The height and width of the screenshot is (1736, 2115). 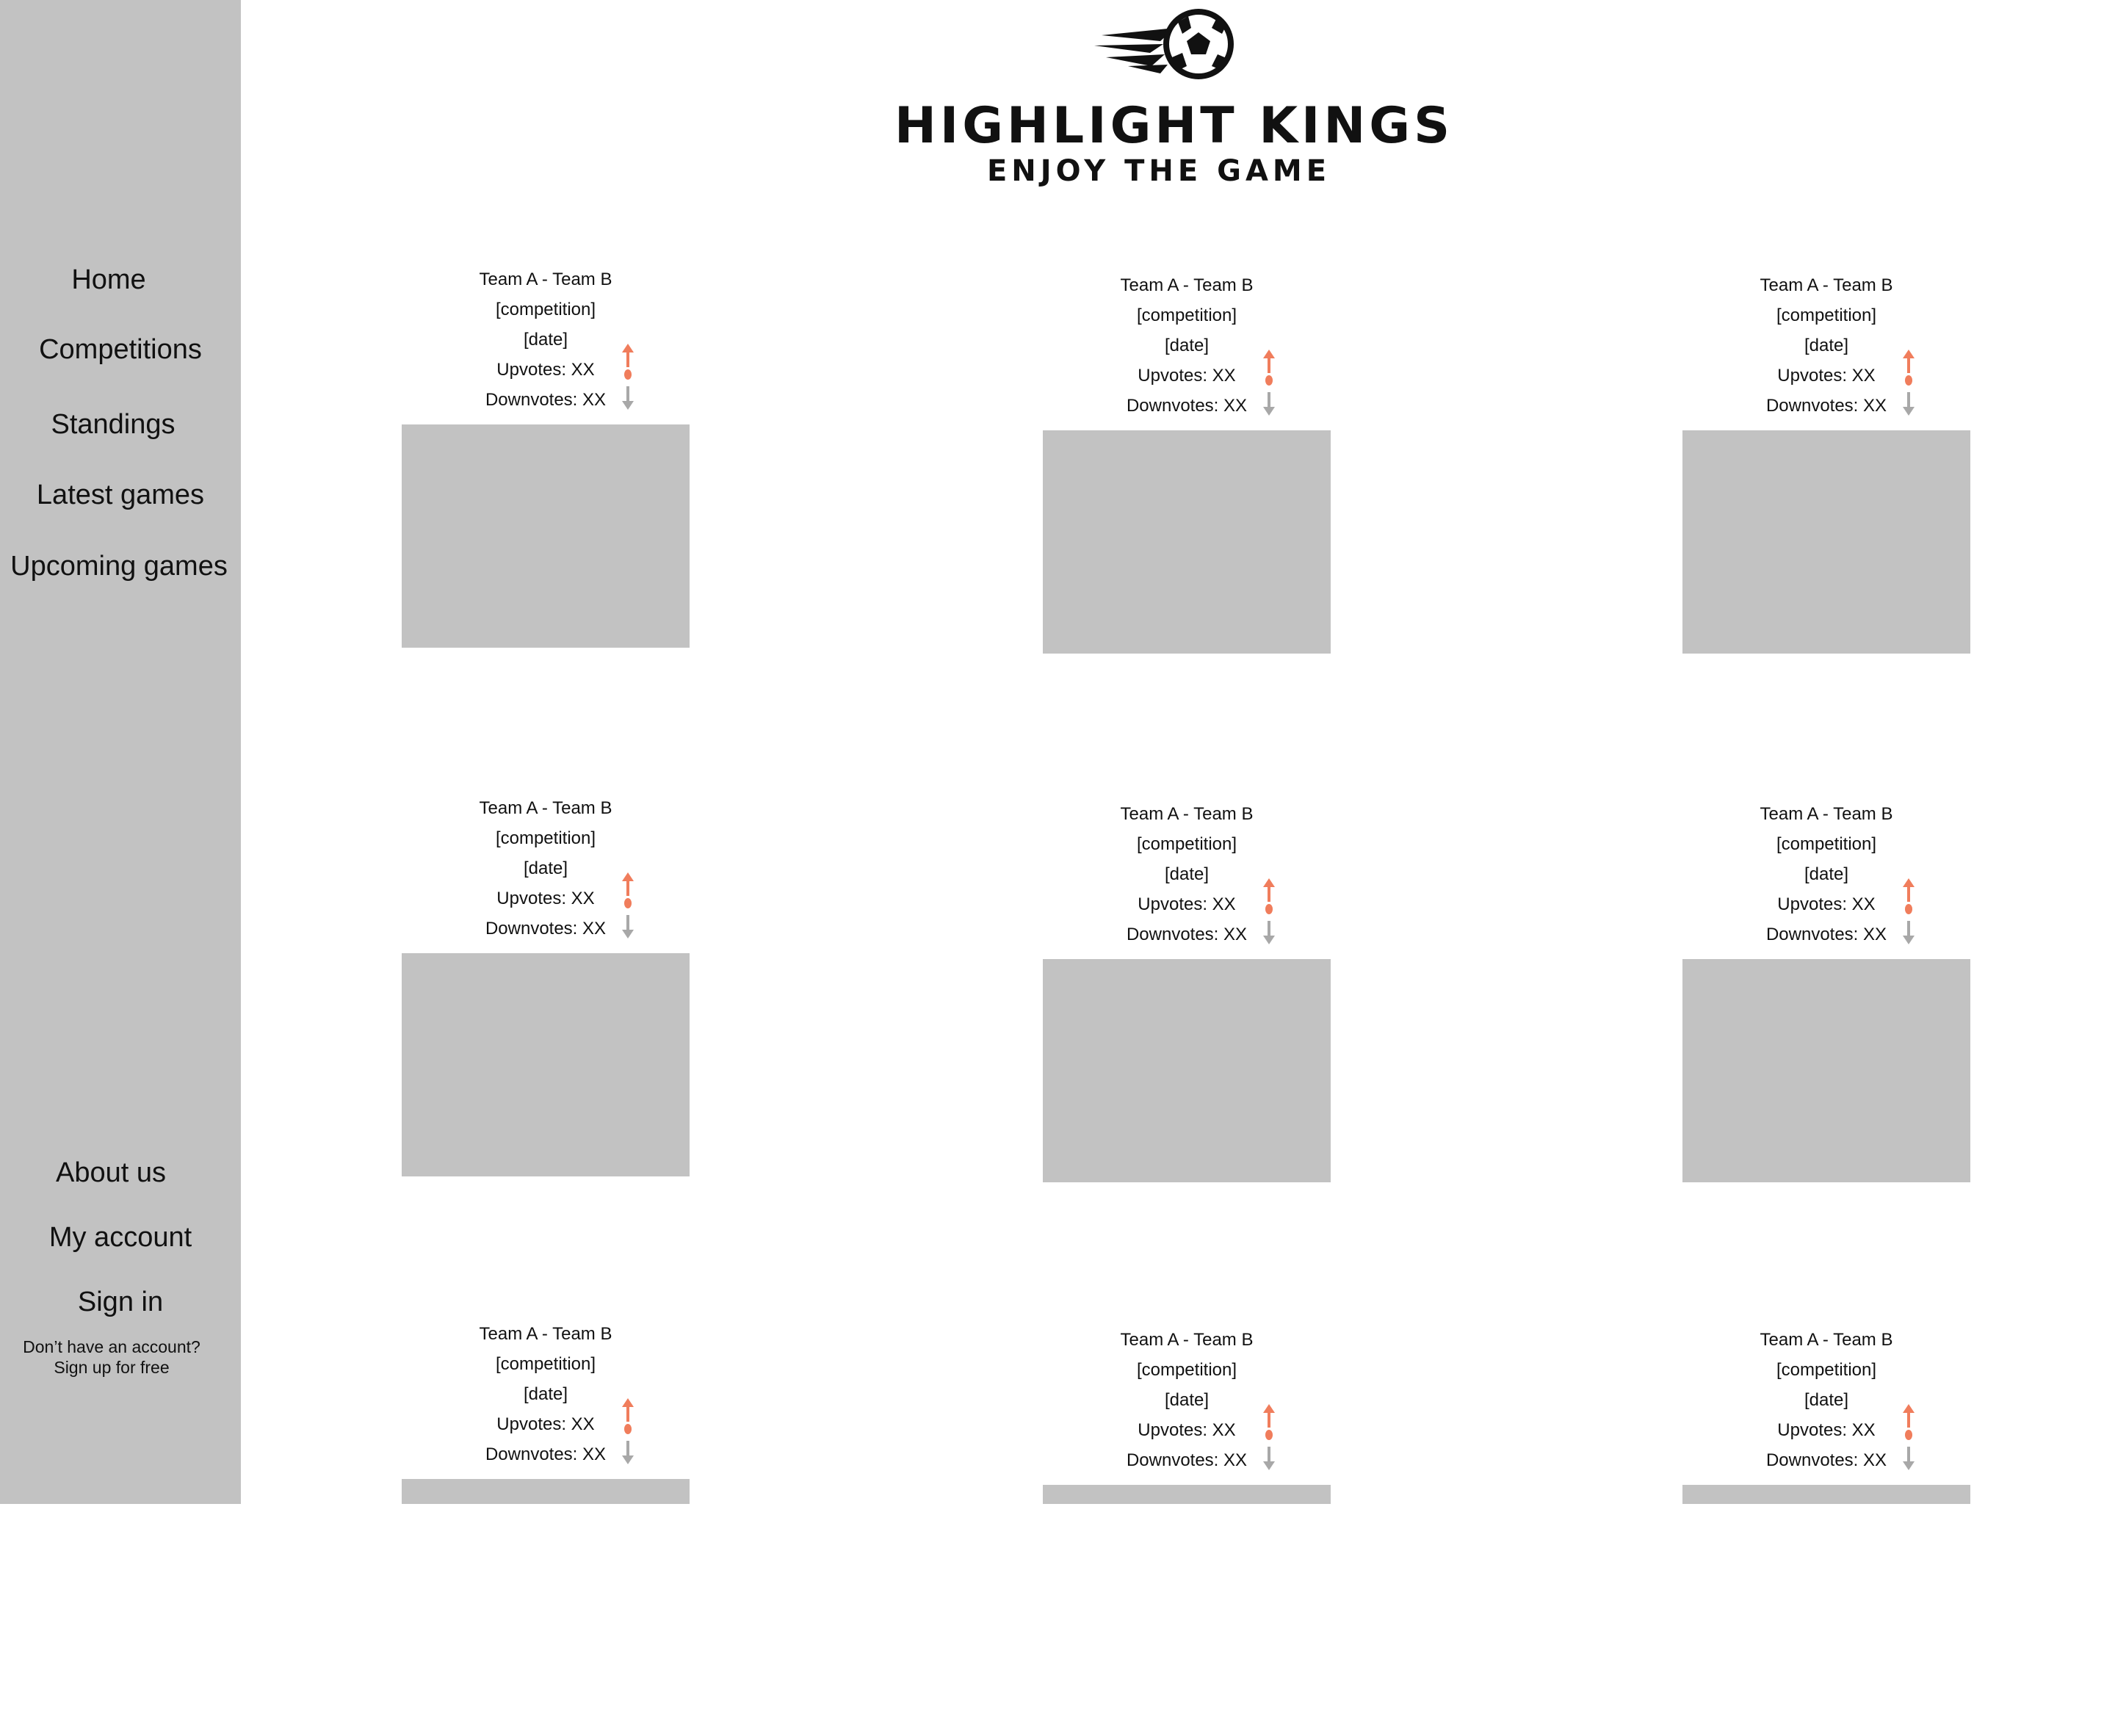 I want to click on nav-standings: Standings, so click(x=117, y=425).